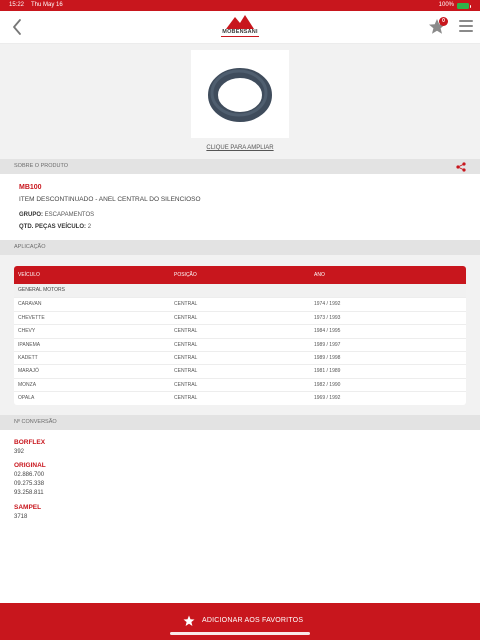 This screenshot has width=480, height=640. I want to click on hamburger-menu-icon, so click(466, 26).